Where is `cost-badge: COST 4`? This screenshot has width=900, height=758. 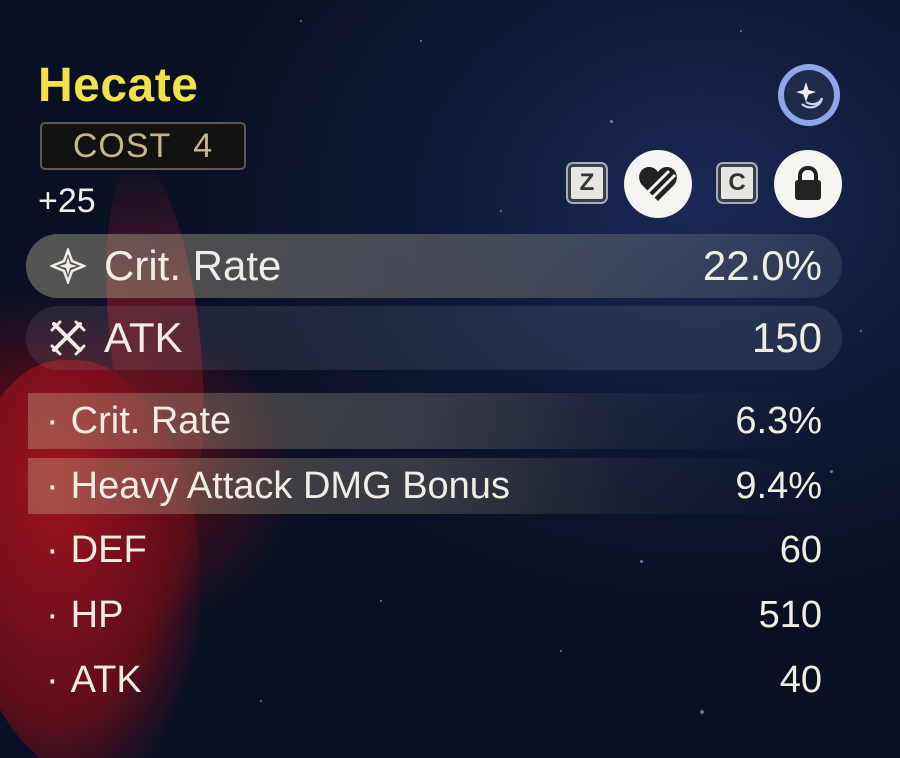 cost-badge: COST 4 is located at coordinates (143, 146).